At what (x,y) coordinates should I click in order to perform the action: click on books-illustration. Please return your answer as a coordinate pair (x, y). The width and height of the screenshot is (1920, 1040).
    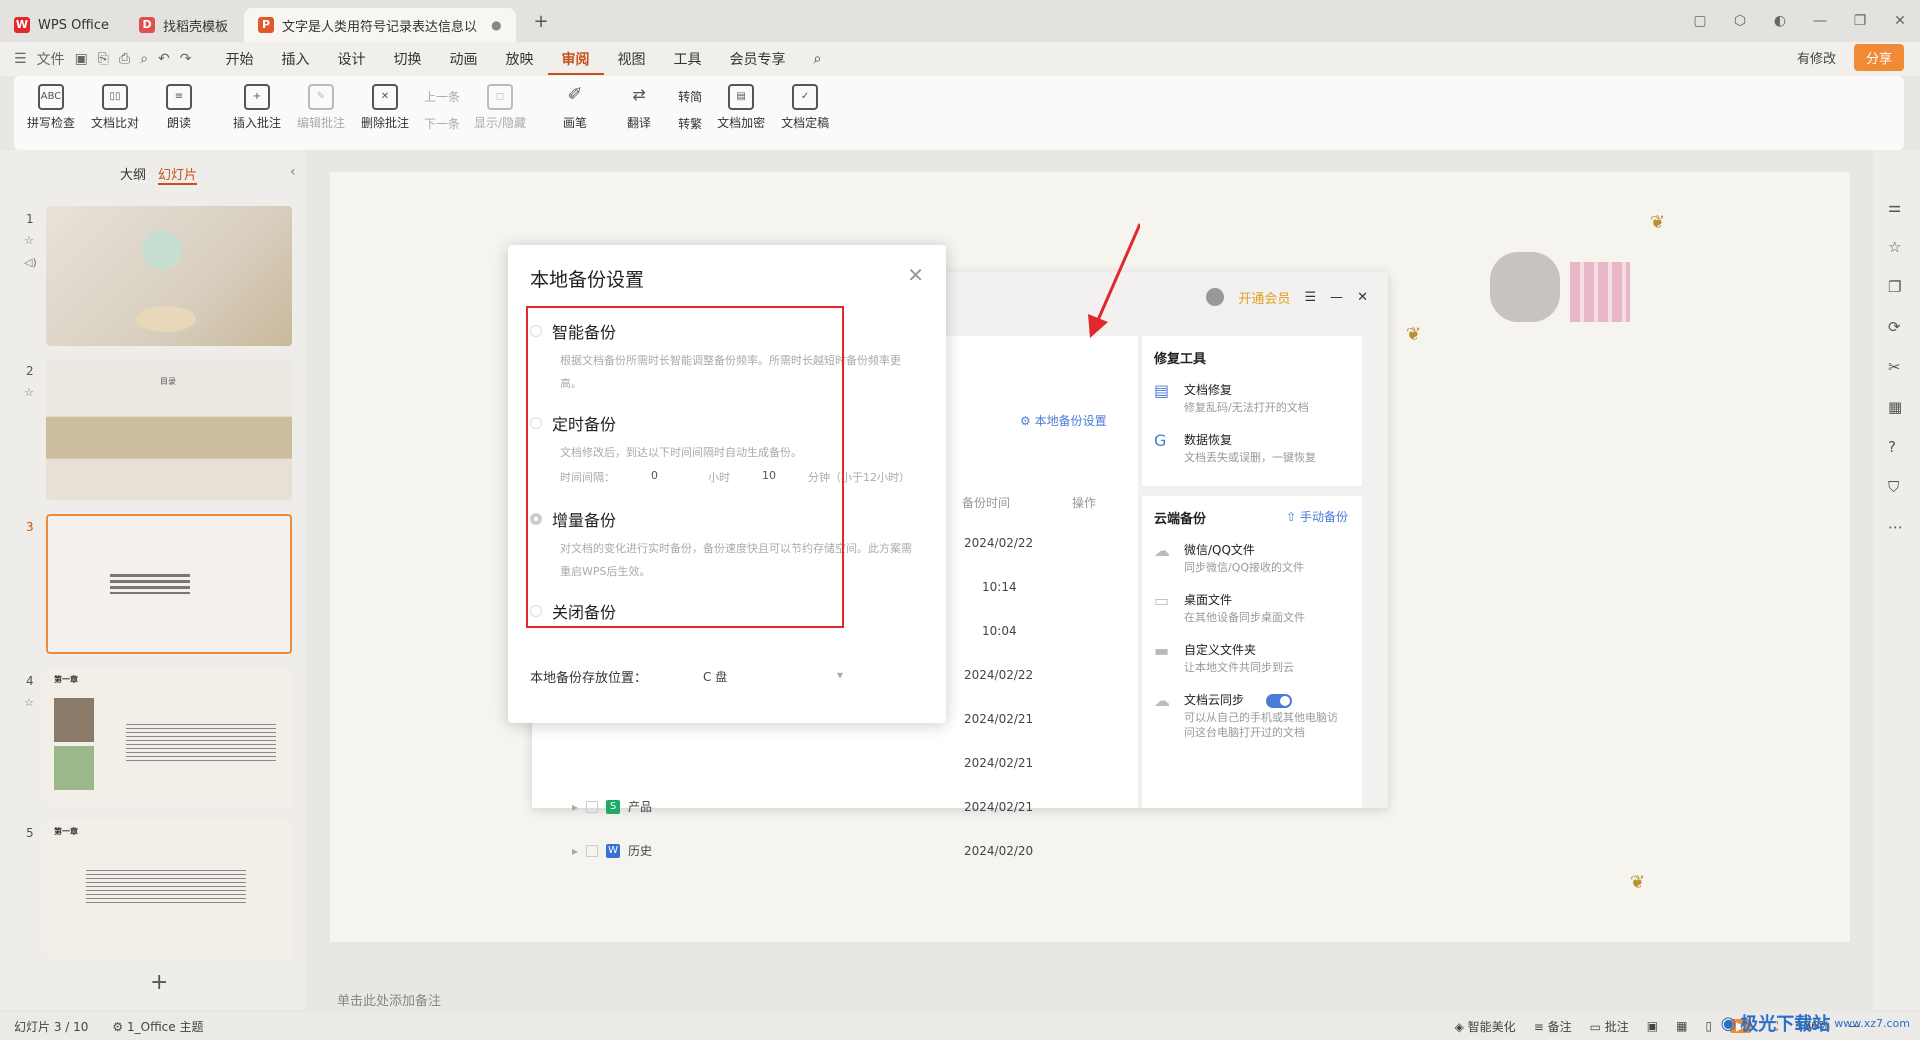
    Looking at the image, I should click on (1600, 292).